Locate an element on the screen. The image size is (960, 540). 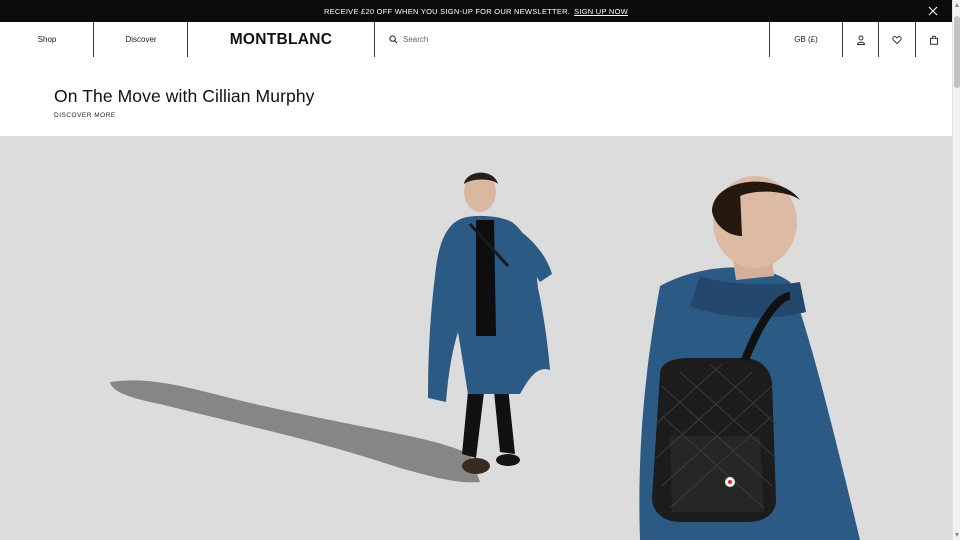
region-selector: GB (£) is located at coordinates (806, 39).